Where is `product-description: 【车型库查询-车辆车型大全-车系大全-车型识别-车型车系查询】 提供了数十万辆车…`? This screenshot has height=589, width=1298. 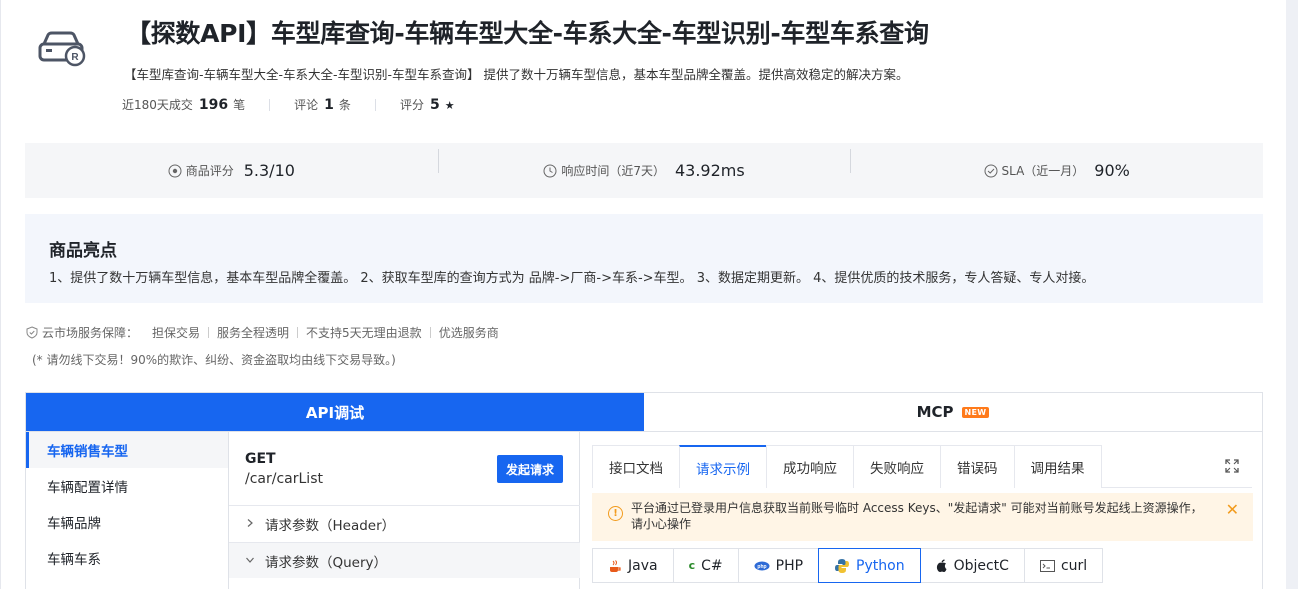
product-description: 【车型库查询-车辆车型大全-车系大全-车型识别-车型车系查询】 提供了数十万辆车… is located at coordinates (516, 74).